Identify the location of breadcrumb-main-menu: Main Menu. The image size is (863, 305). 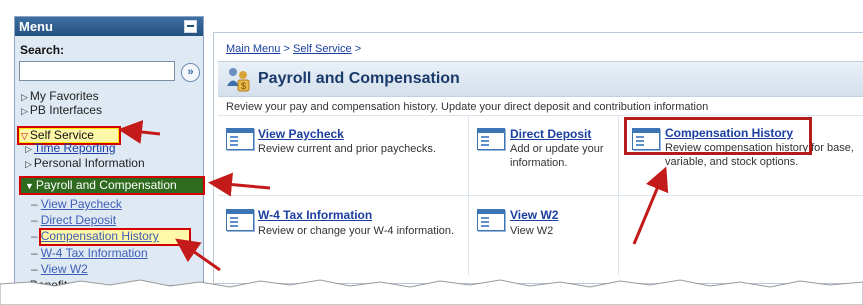
(253, 49).